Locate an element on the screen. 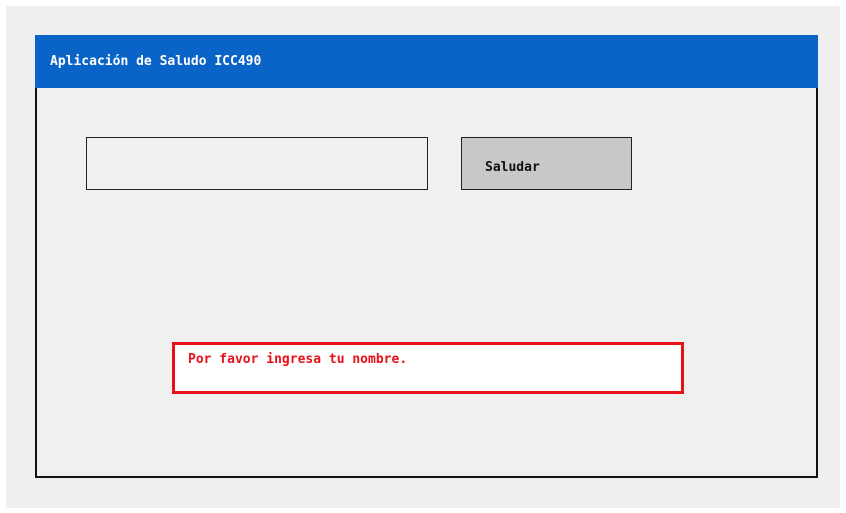 The height and width of the screenshot is (513, 846). greet-button: Saludar is located at coordinates (546, 163).